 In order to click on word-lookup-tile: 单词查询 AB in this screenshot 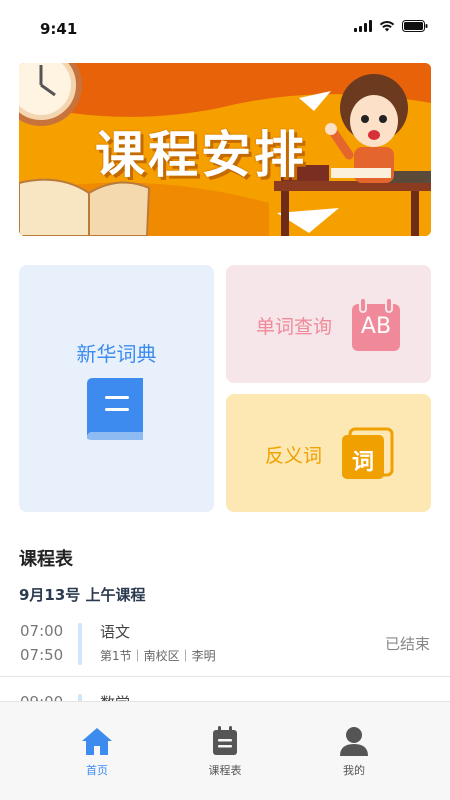, I will do `click(328, 324)`.